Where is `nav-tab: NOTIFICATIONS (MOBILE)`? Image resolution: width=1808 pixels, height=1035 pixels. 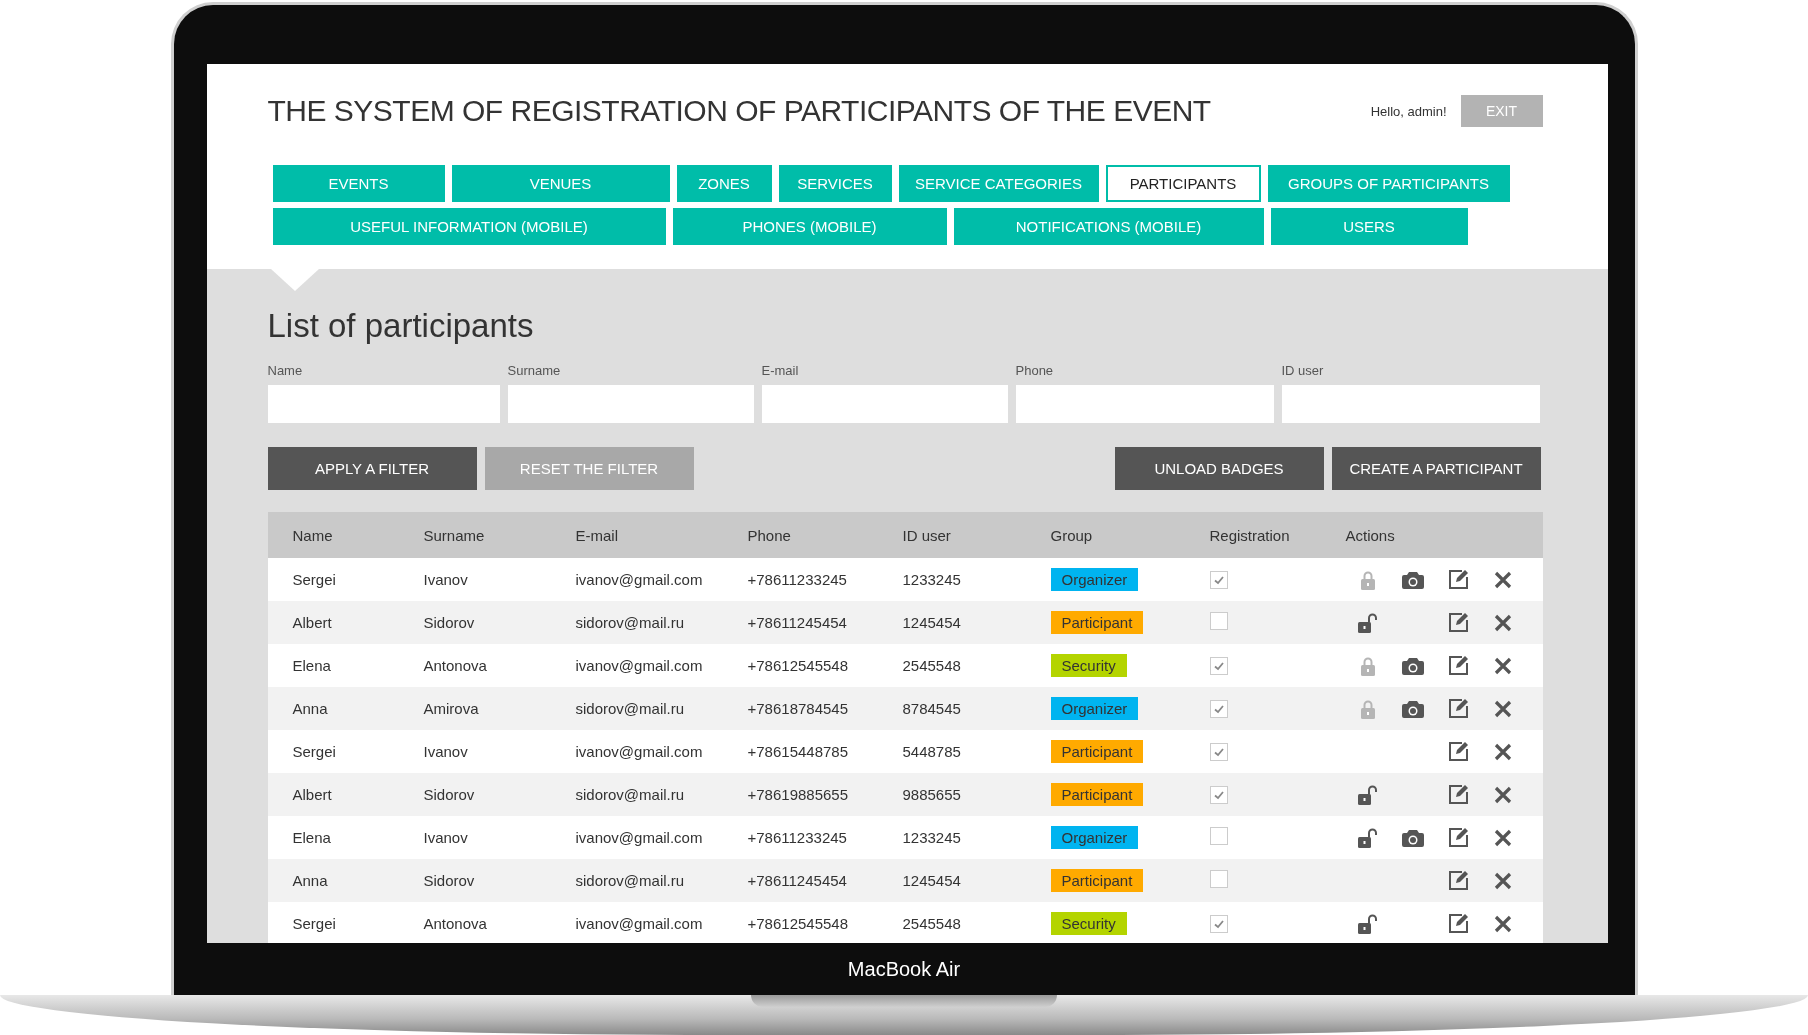
nav-tab: NOTIFICATIONS (MOBILE) is located at coordinates (1108, 226).